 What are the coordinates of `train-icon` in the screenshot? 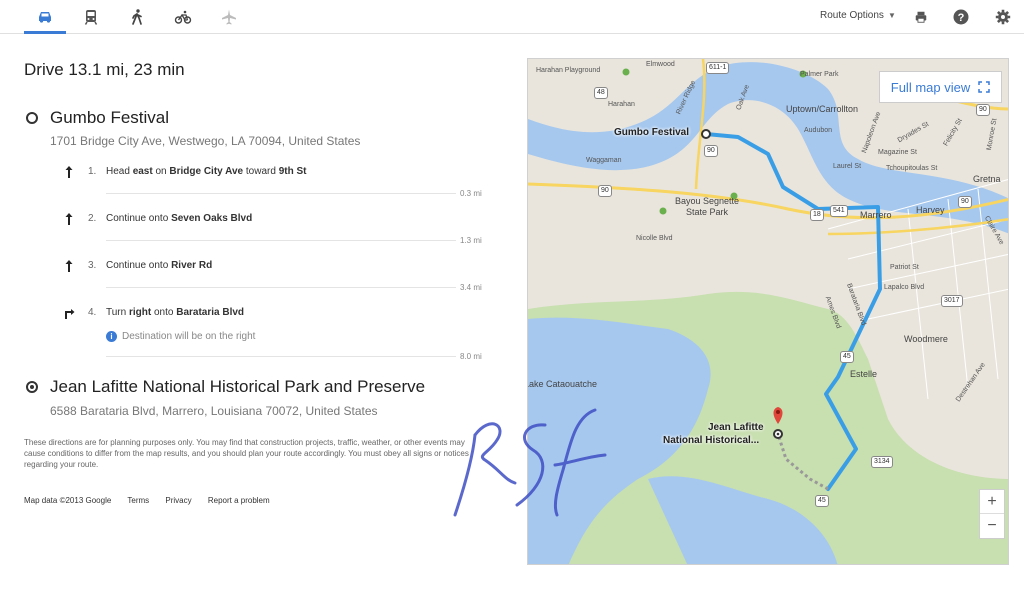 It's located at (91, 17).